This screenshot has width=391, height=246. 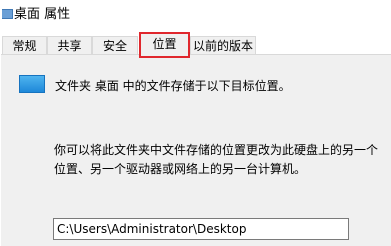 I want to click on tab-location: 位置, so click(x=164, y=45).